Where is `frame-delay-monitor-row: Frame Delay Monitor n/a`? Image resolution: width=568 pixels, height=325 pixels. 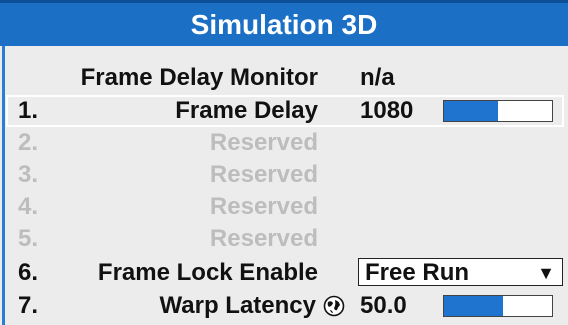 frame-delay-monitor-row: Frame Delay Monitor n/a is located at coordinates (284, 78).